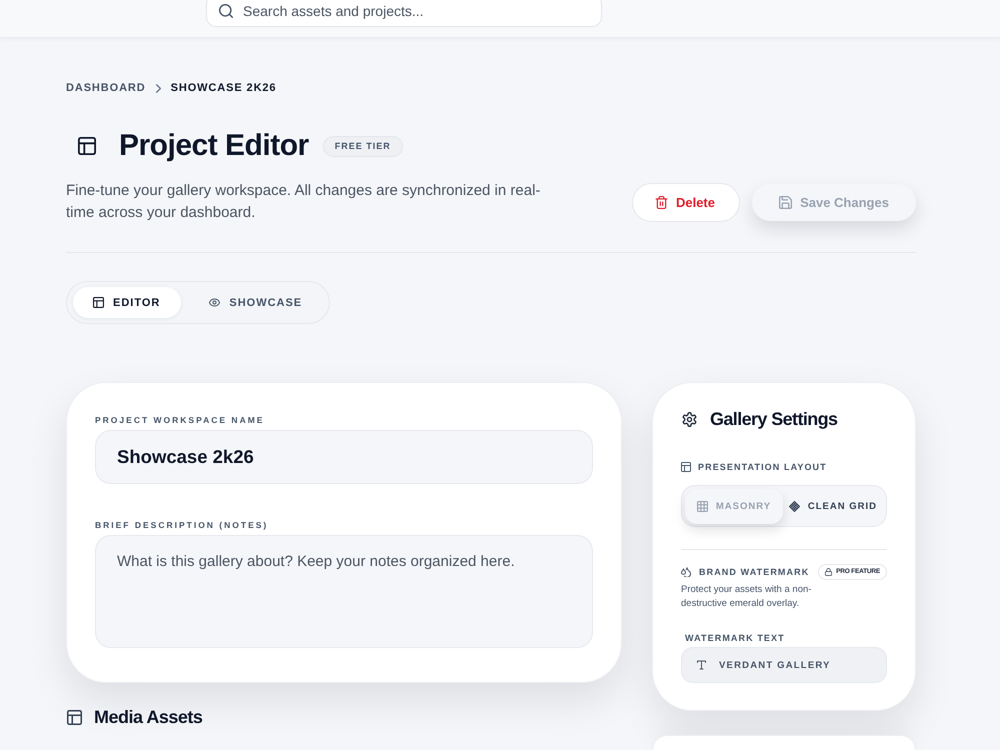 The width and height of the screenshot is (1000, 750). What do you see at coordinates (784, 665) in the screenshot?
I see `watermark-field: VERDANT GALLERY` at bounding box center [784, 665].